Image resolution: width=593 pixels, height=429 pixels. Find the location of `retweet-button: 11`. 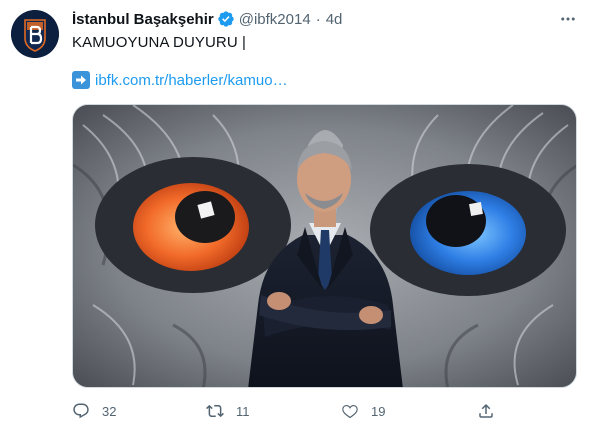

retweet-button: 11 is located at coordinates (228, 411).